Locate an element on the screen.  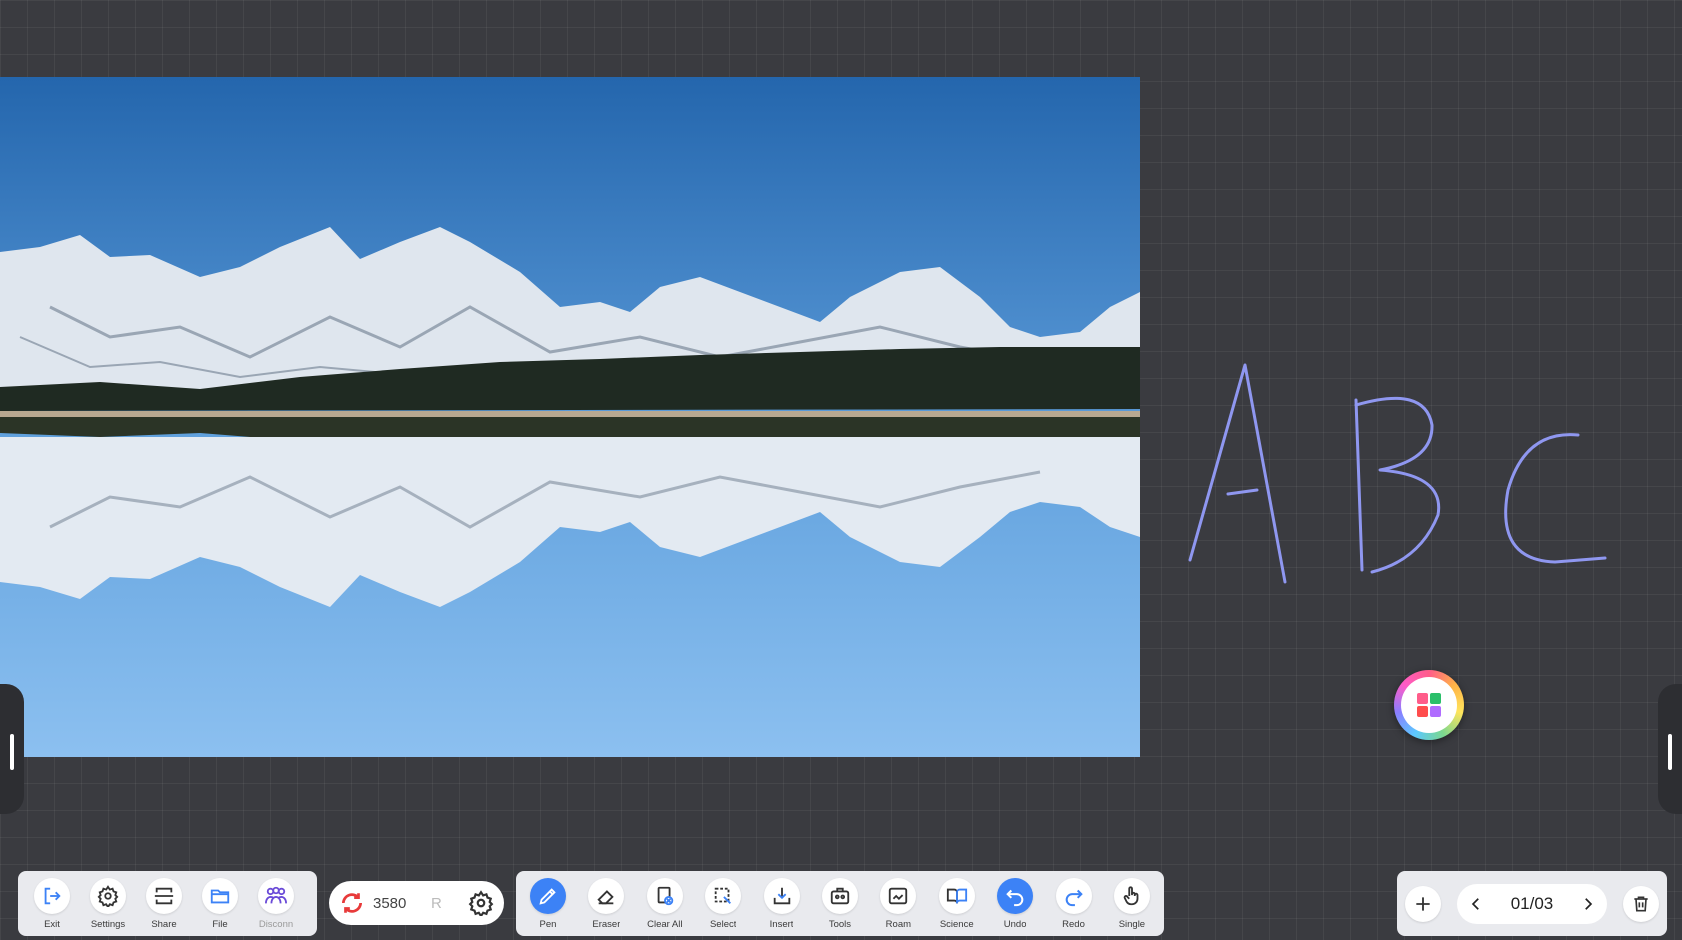
sync-truncated-text: R is located at coordinates (436, 903).